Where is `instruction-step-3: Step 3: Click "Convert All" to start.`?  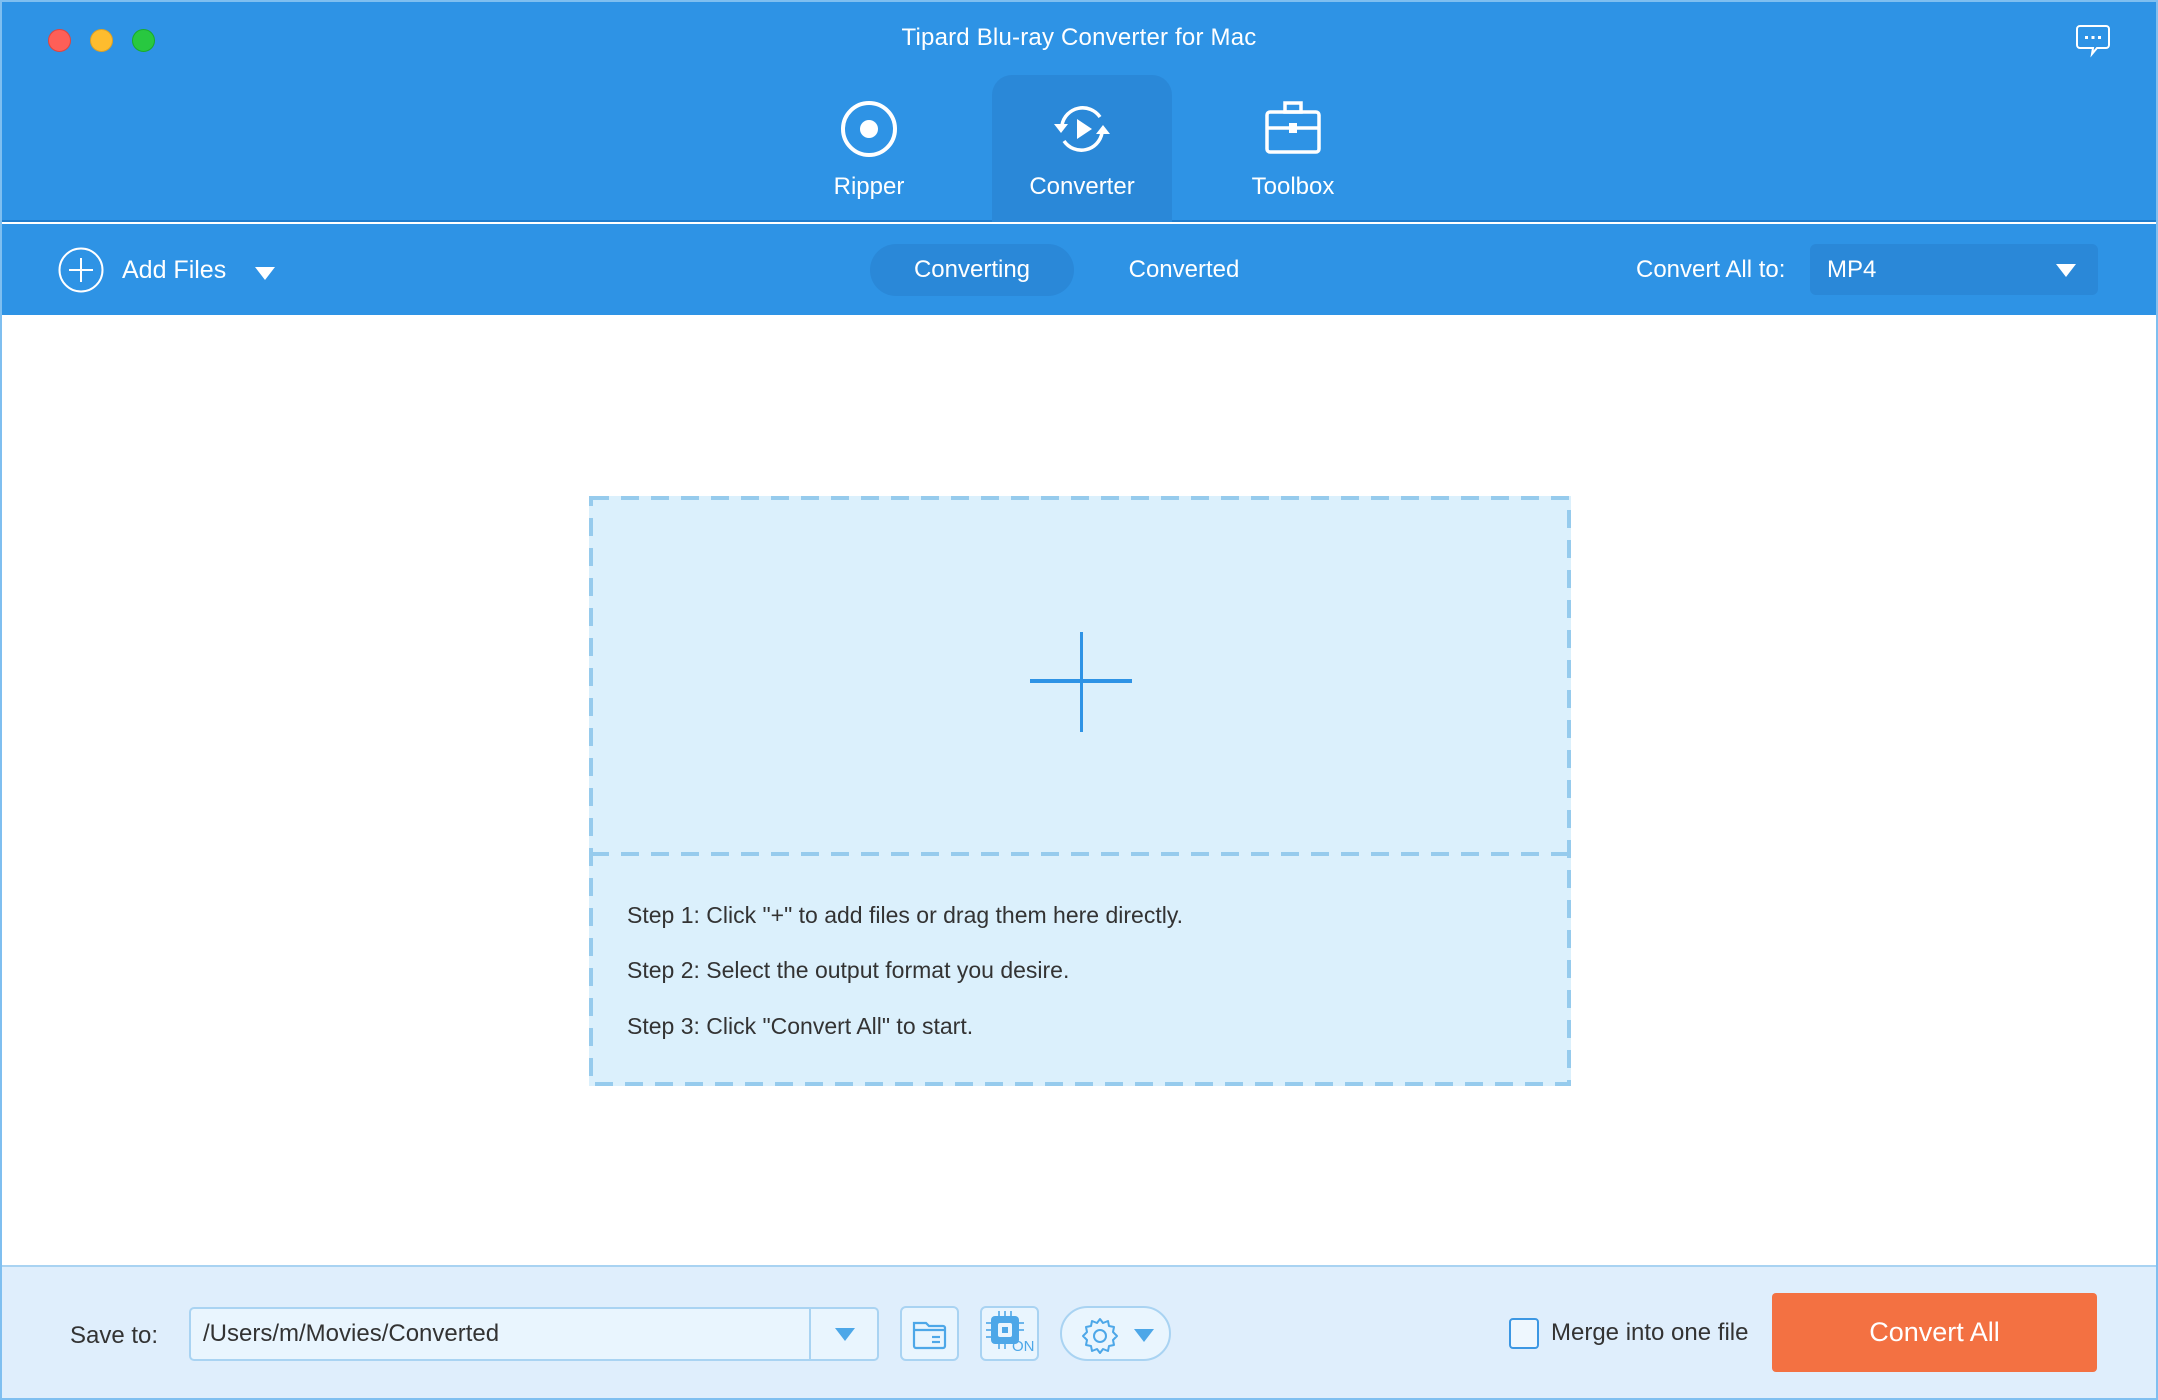 instruction-step-3: Step 3: Click "Convert All" to start. is located at coordinates (800, 1026).